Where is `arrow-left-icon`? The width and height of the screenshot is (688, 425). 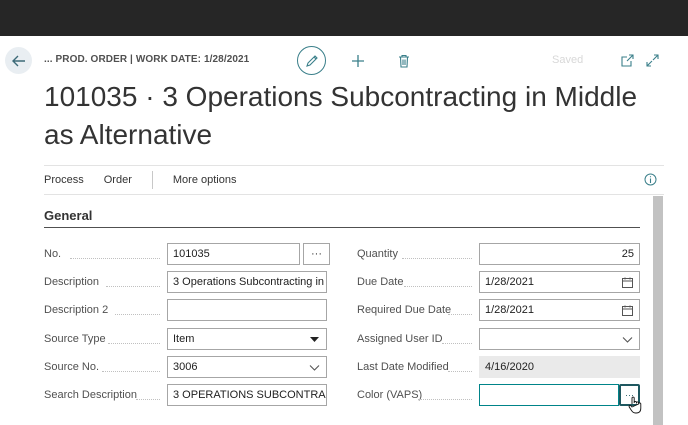 arrow-left-icon is located at coordinates (18, 60).